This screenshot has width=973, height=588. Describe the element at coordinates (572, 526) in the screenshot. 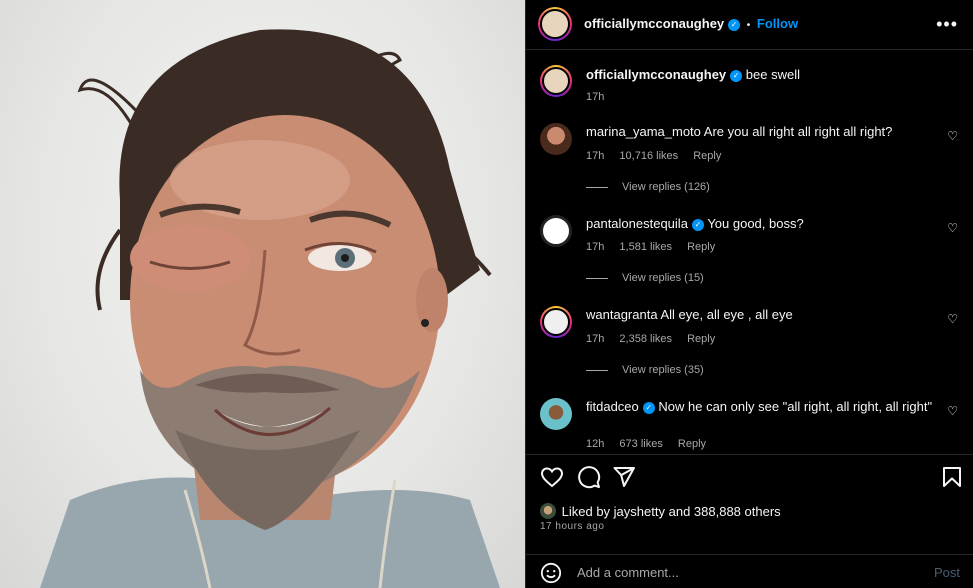

I see `post-timestamp: 17 hours ago` at that location.